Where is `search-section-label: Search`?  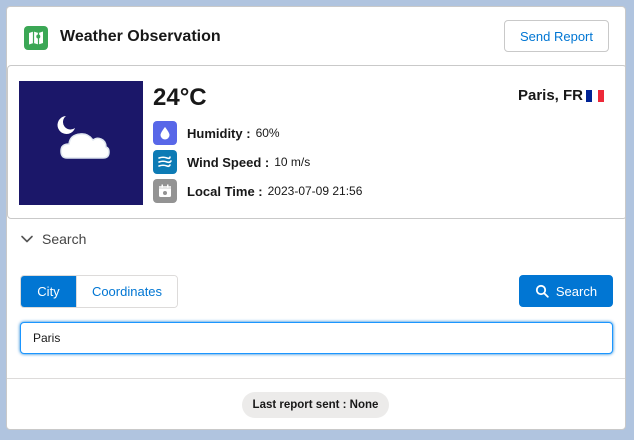 search-section-label: Search is located at coordinates (64, 239).